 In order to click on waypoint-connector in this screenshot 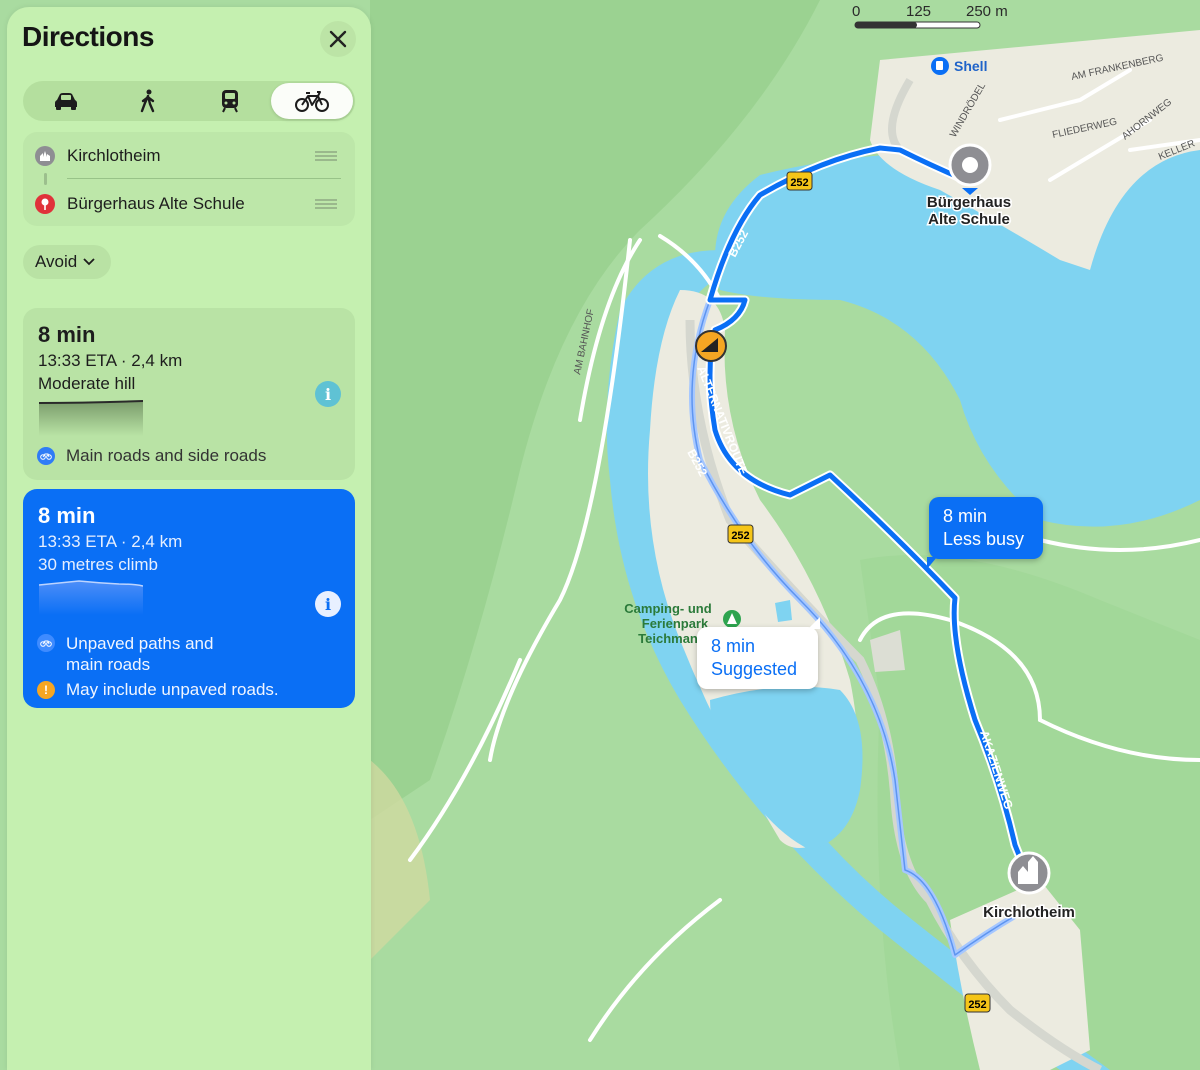, I will do `click(45, 179)`.